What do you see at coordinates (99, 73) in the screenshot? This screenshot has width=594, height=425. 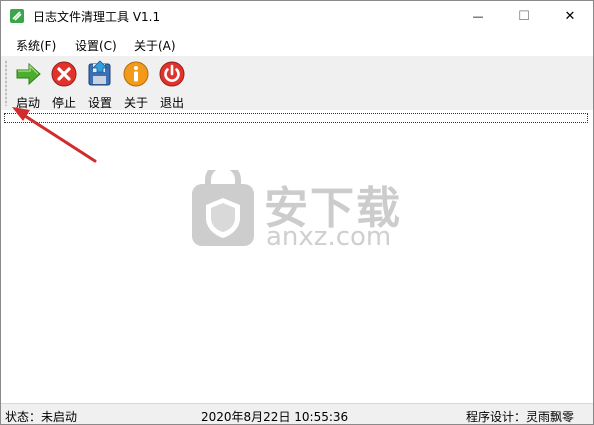 I see `floppy-settings-icon` at bounding box center [99, 73].